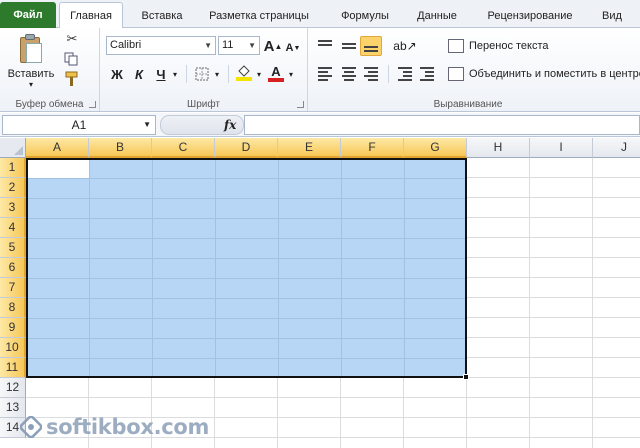 The image size is (640, 448). I want to click on paste-label: Вставить, so click(31, 74).